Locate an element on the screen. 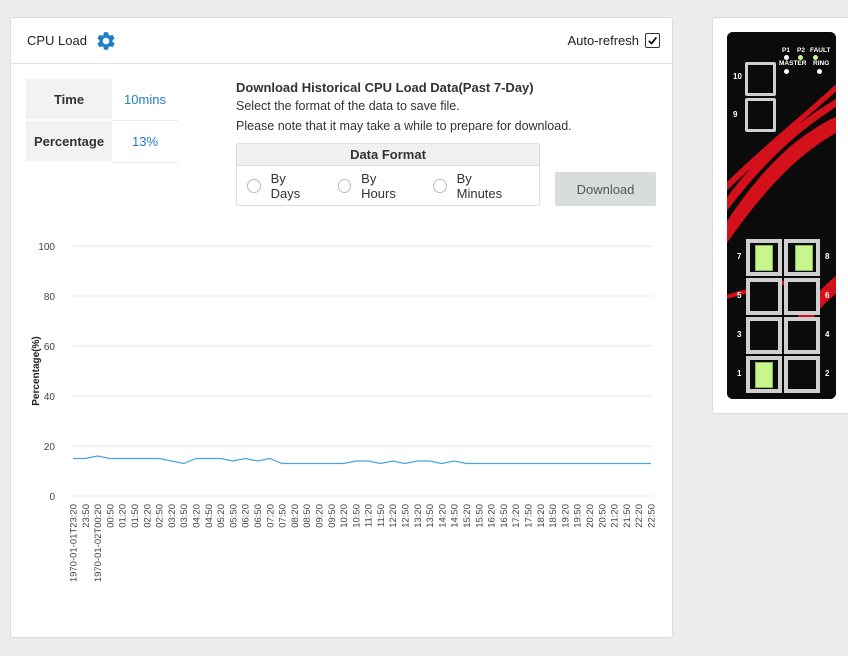 The image size is (848, 656). ethernet-port-grid: 7 8 5 6 3 4 1 2 is located at coordinates (783, 317).